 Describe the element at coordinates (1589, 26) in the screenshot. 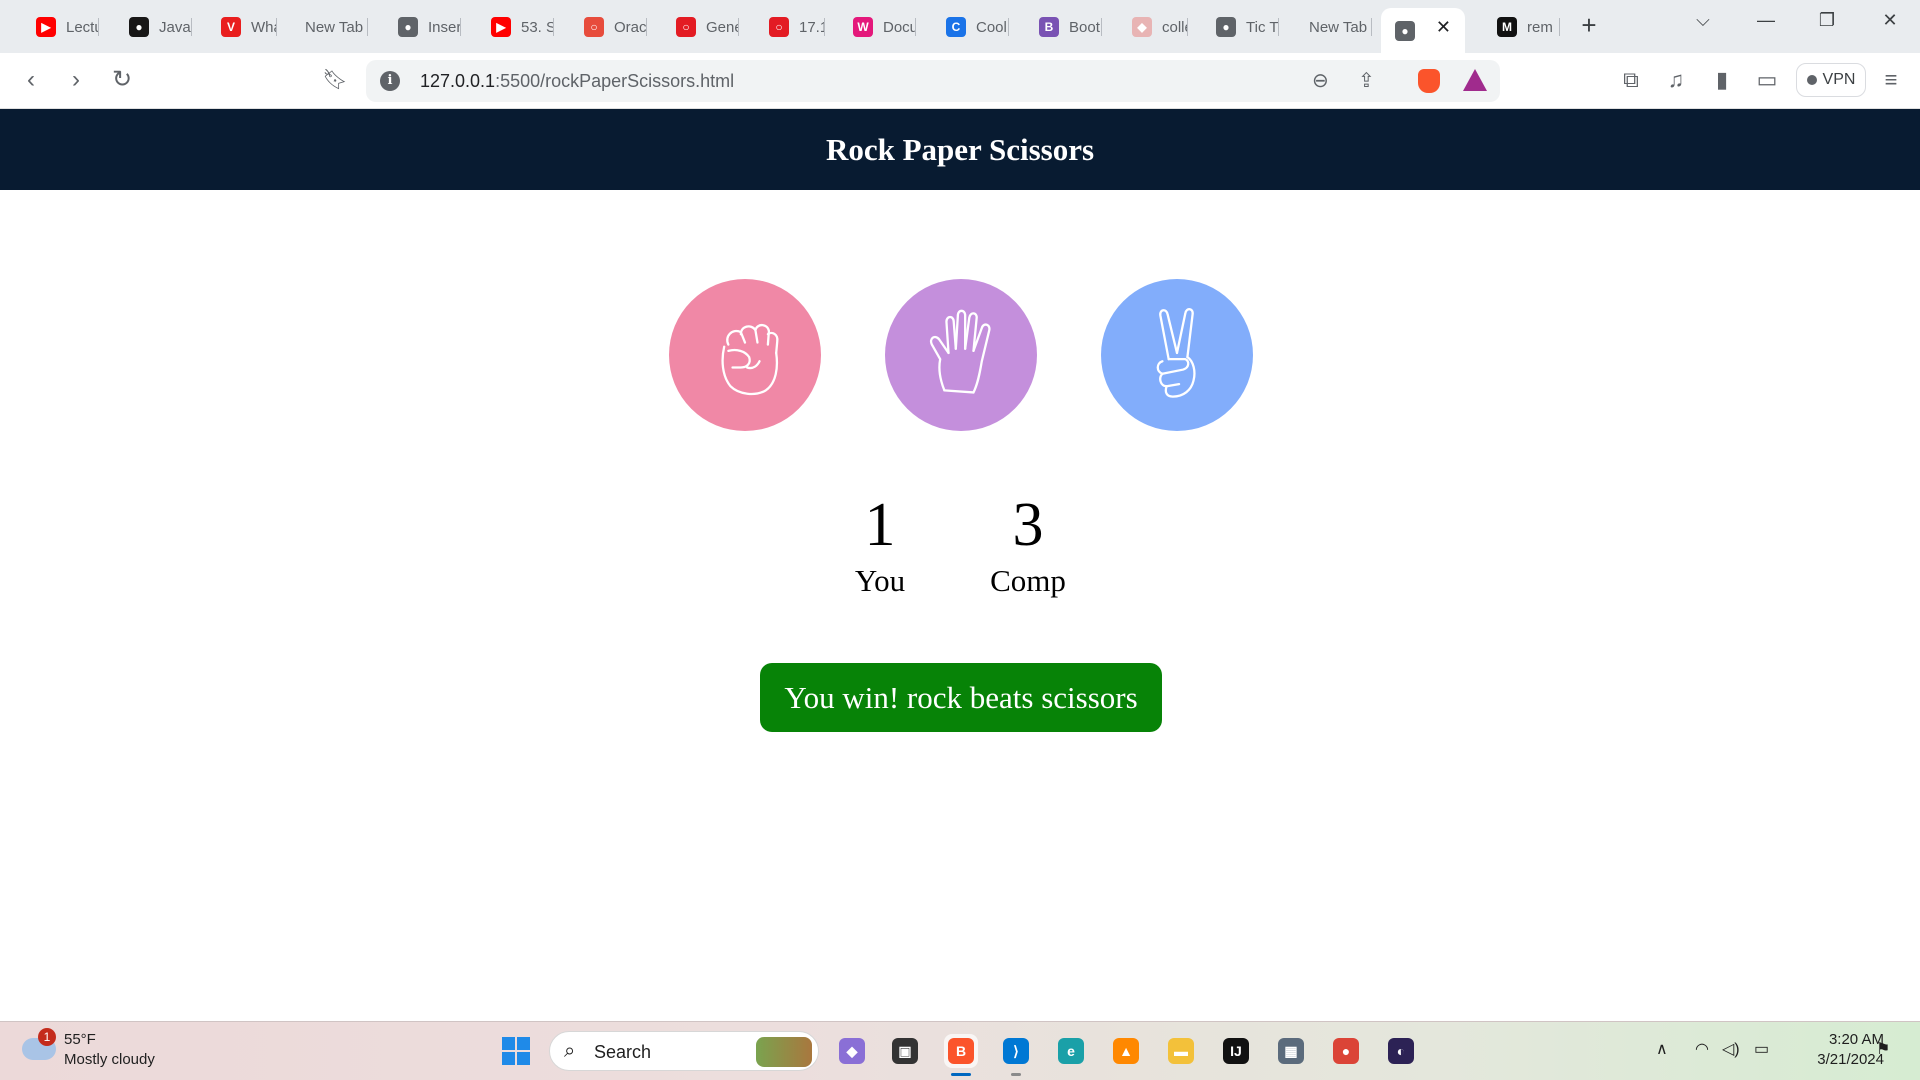

I see `new-tab-button: +` at that location.